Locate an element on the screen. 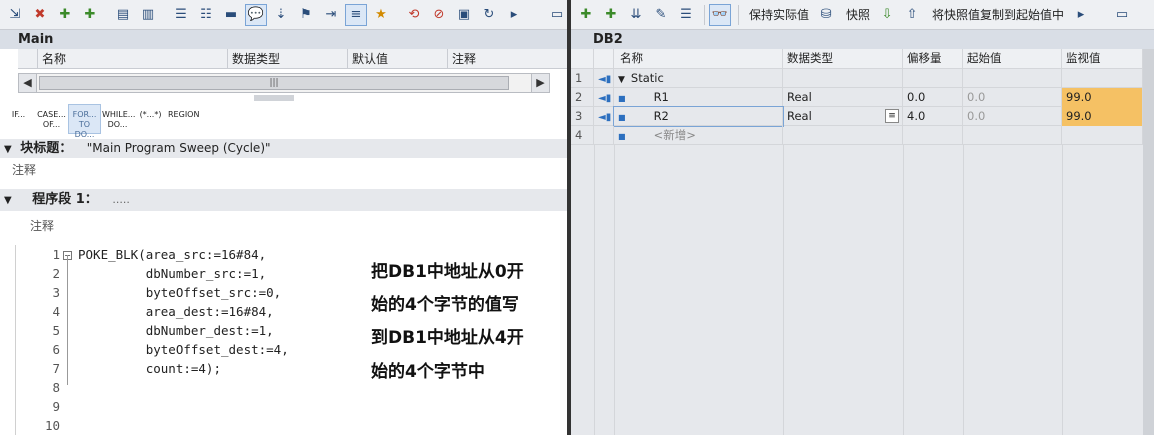 The height and width of the screenshot is (435, 1154). code-line: dbNumber_dest:=1, is located at coordinates (176, 332).